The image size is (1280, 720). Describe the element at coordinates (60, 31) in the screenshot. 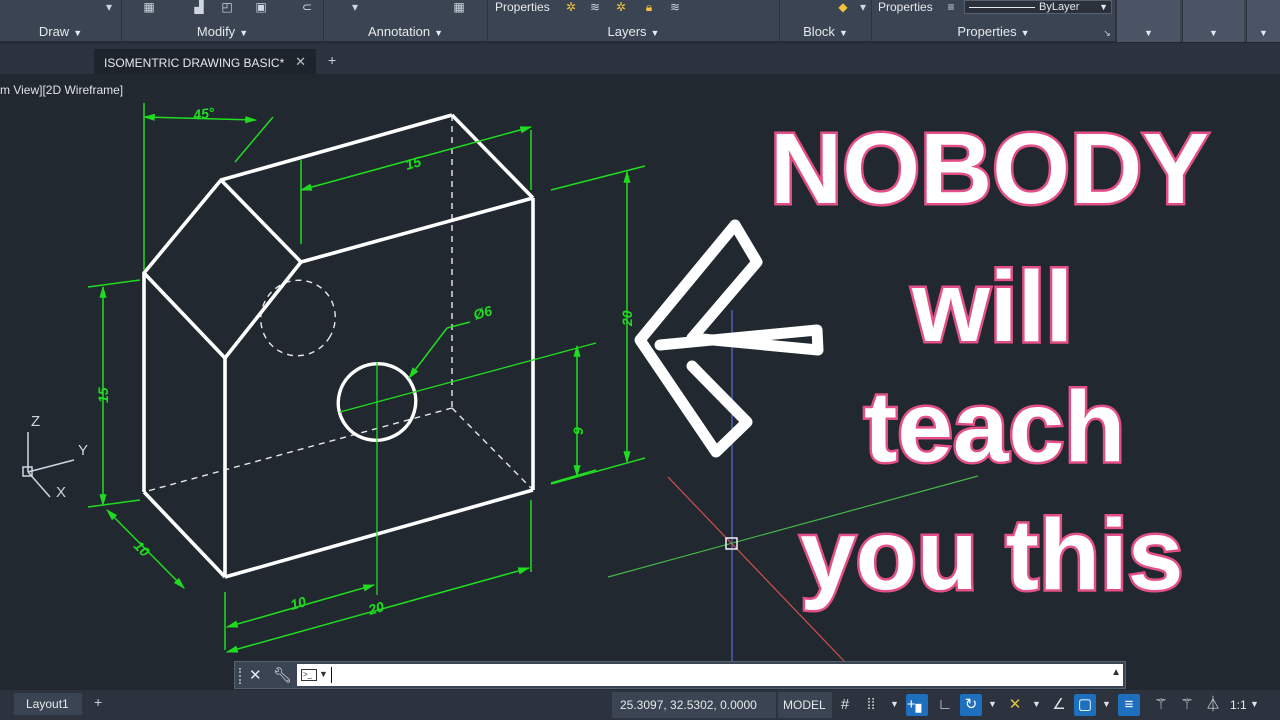

I see `panel-draw-title: Draw ▼` at that location.